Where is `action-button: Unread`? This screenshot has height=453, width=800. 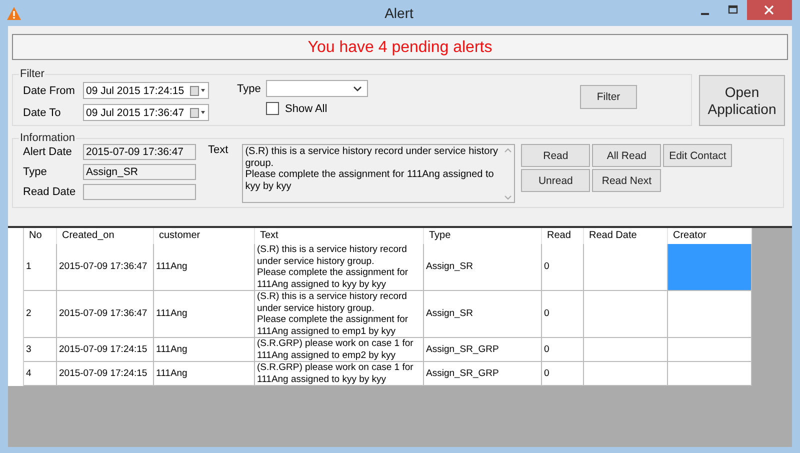 action-button: Unread is located at coordinates (555, 180).